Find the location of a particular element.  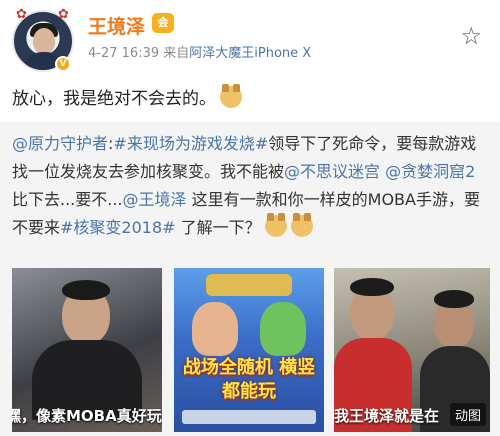

mention-link: @不思议迷宫 is located at coordinates (332, 171).